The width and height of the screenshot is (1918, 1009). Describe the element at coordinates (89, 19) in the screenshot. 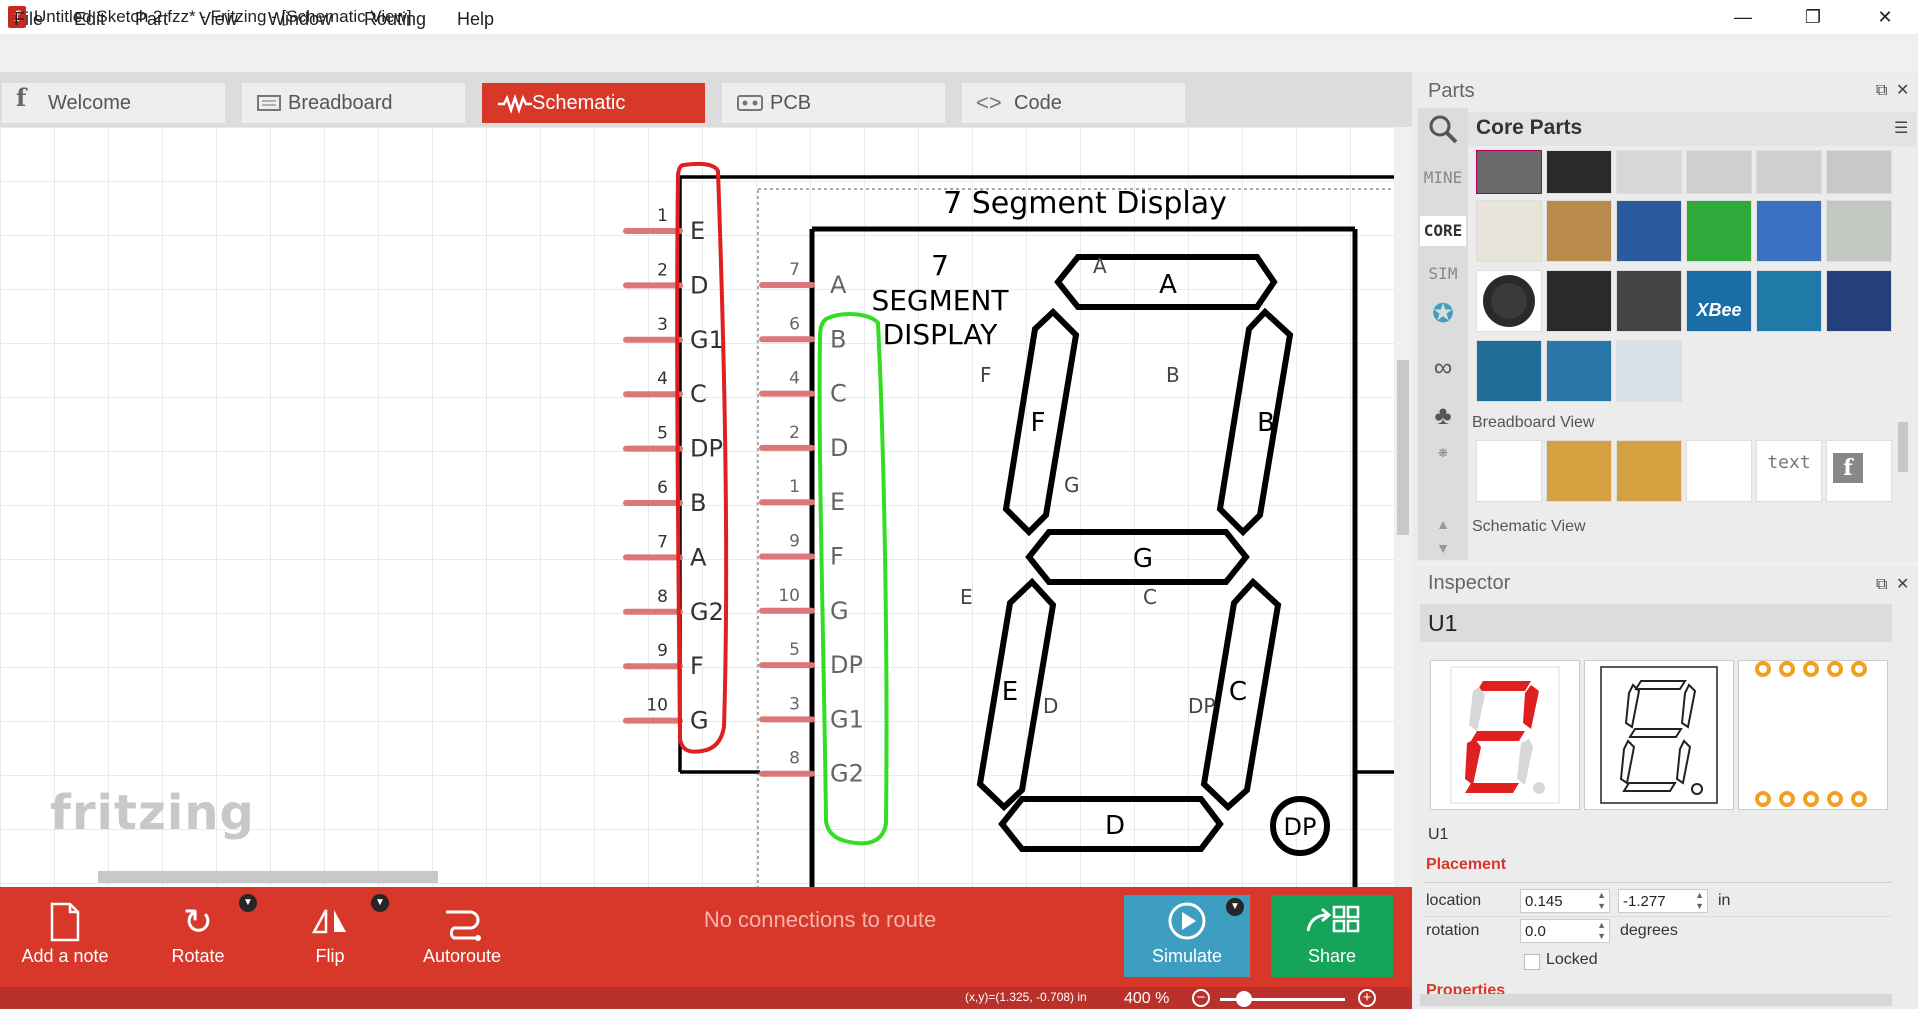

I see `menu-edit: Edit` at that location.